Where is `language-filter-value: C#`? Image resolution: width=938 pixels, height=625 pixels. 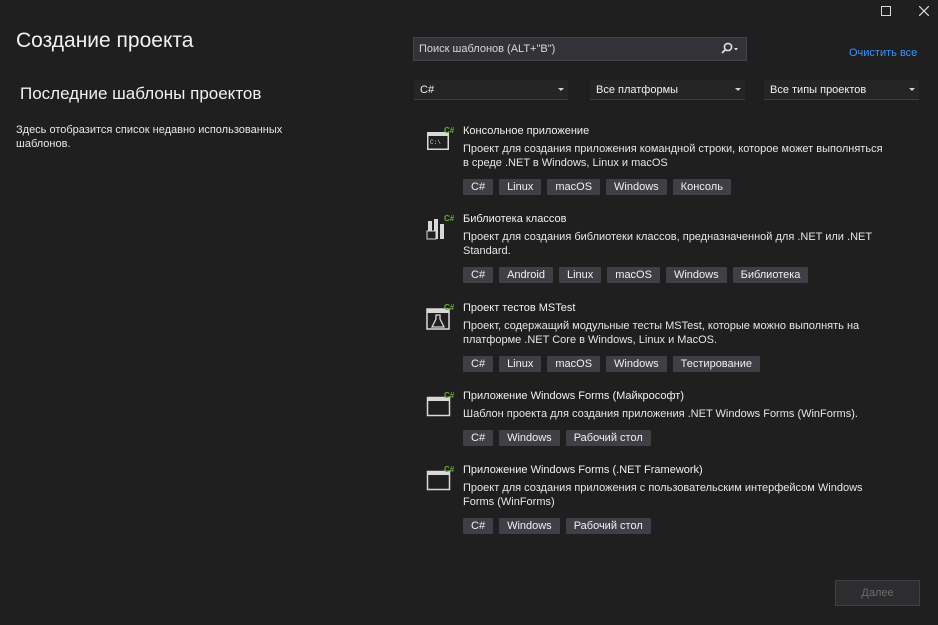 language-filter-value: C# is located at coordinates (427, 90).